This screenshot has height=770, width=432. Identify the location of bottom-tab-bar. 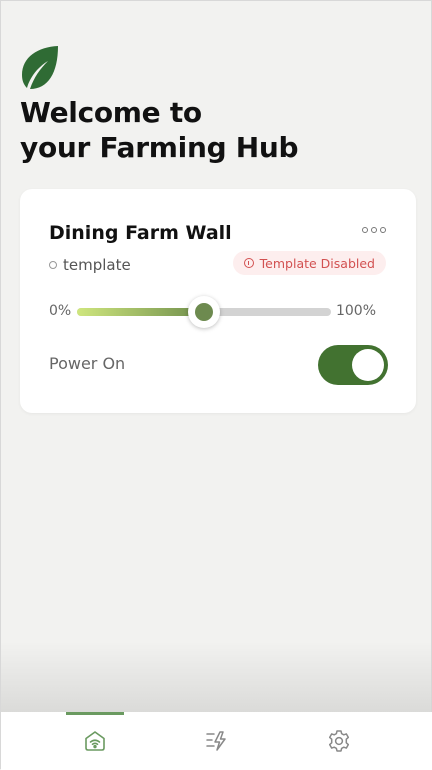
(216, 741).